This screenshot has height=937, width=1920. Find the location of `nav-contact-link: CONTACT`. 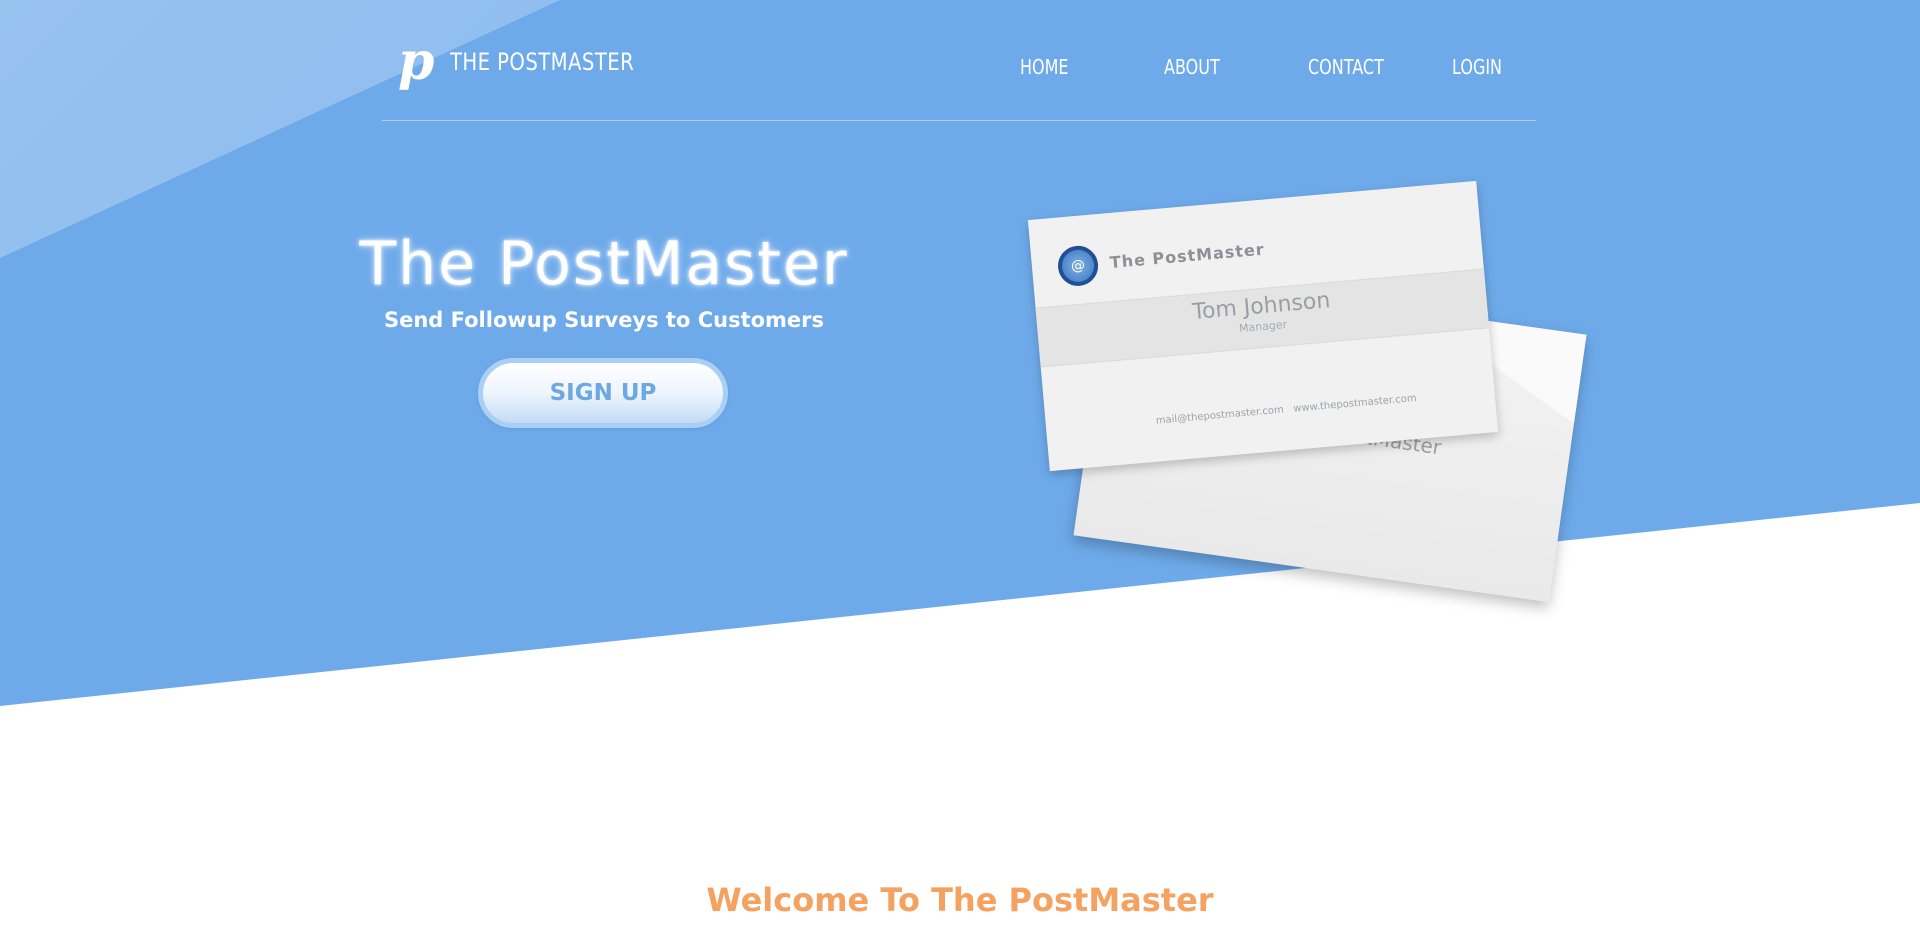

nav-contact-link: CONTACT is located at coordinates (1346, 67).